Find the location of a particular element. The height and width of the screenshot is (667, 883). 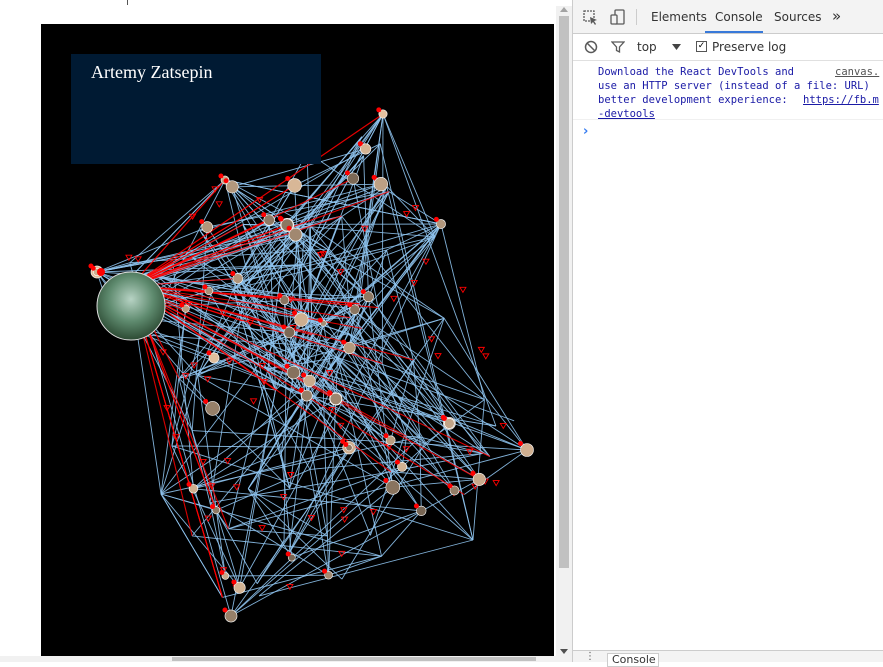

scroll-down-arrow-icon is located at coordinates (564, 651).